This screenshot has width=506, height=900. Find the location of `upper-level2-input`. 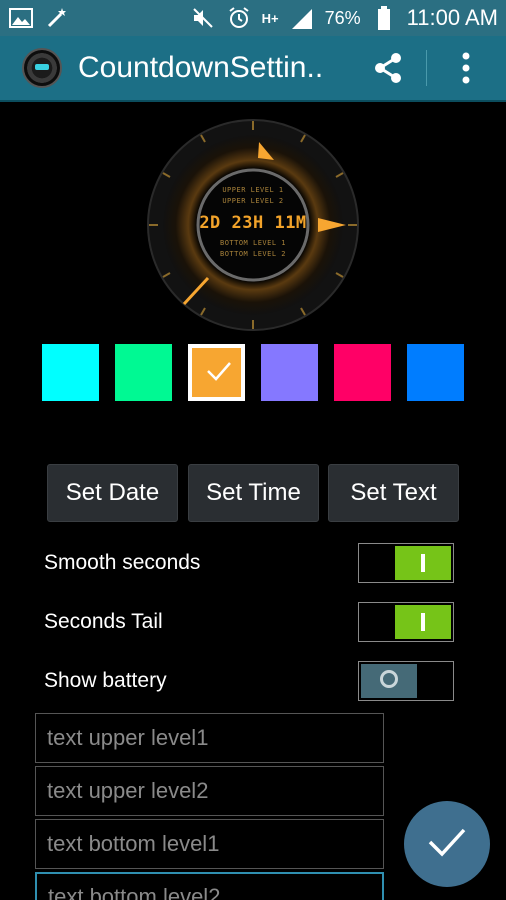

upper-level2-input is located at coordinates (209, 791).